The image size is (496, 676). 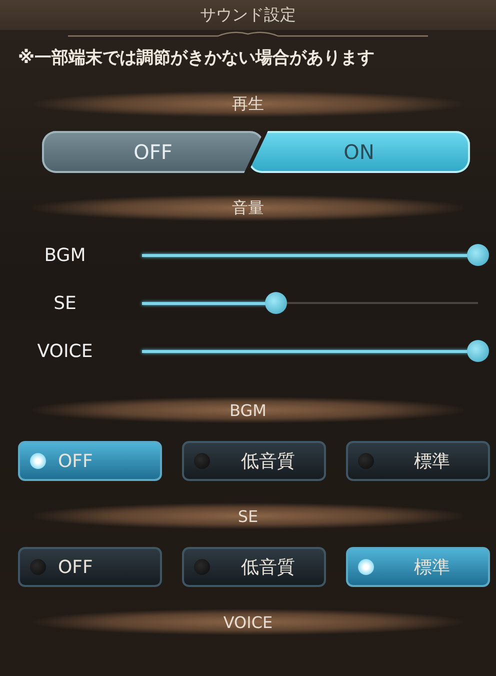 I want to click on radio-button: OFF, so click(x=90, y=567).